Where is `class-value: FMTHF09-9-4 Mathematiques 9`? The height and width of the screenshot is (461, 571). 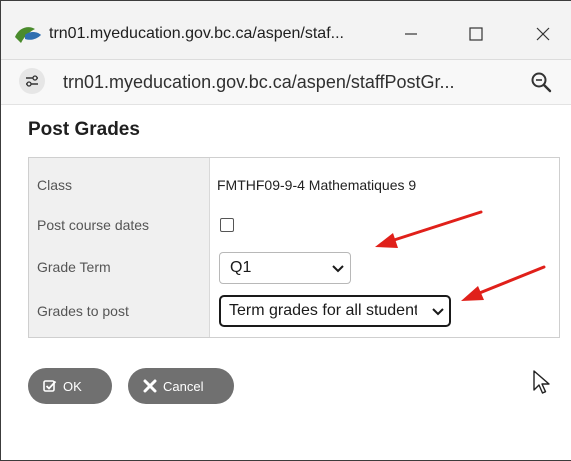 class-value: FMTHF09-9-4 Mathematiques 9 is located at coordinates (317, 185).